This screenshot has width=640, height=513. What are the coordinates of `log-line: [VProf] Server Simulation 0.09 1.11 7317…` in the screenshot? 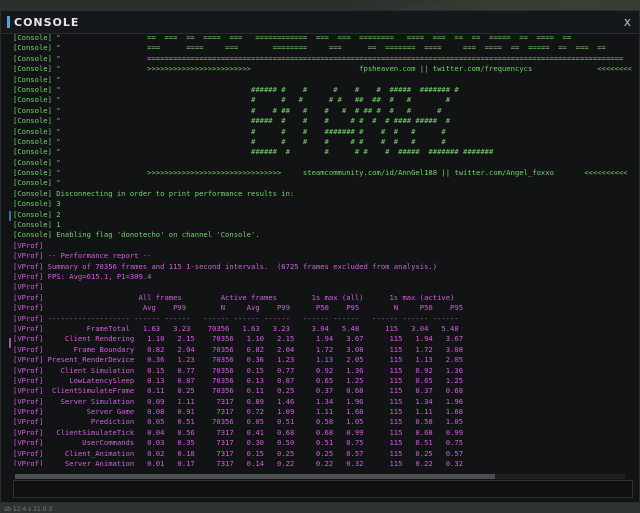 It's located at (238, 401).